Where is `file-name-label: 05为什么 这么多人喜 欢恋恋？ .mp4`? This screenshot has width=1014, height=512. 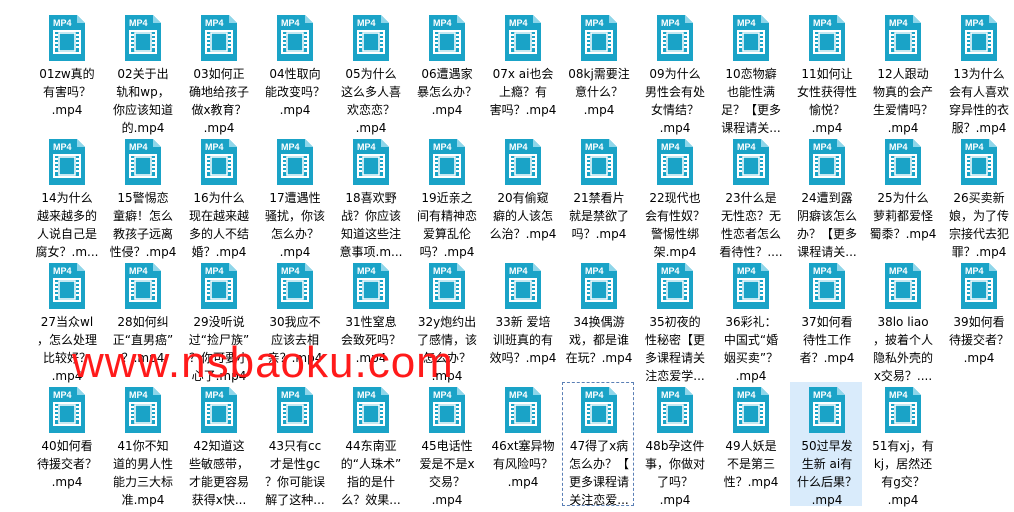
file-name-label: 05为什么 这么多人喜 欢恋恋？ .mp4 is located at coordinates (370, 101).